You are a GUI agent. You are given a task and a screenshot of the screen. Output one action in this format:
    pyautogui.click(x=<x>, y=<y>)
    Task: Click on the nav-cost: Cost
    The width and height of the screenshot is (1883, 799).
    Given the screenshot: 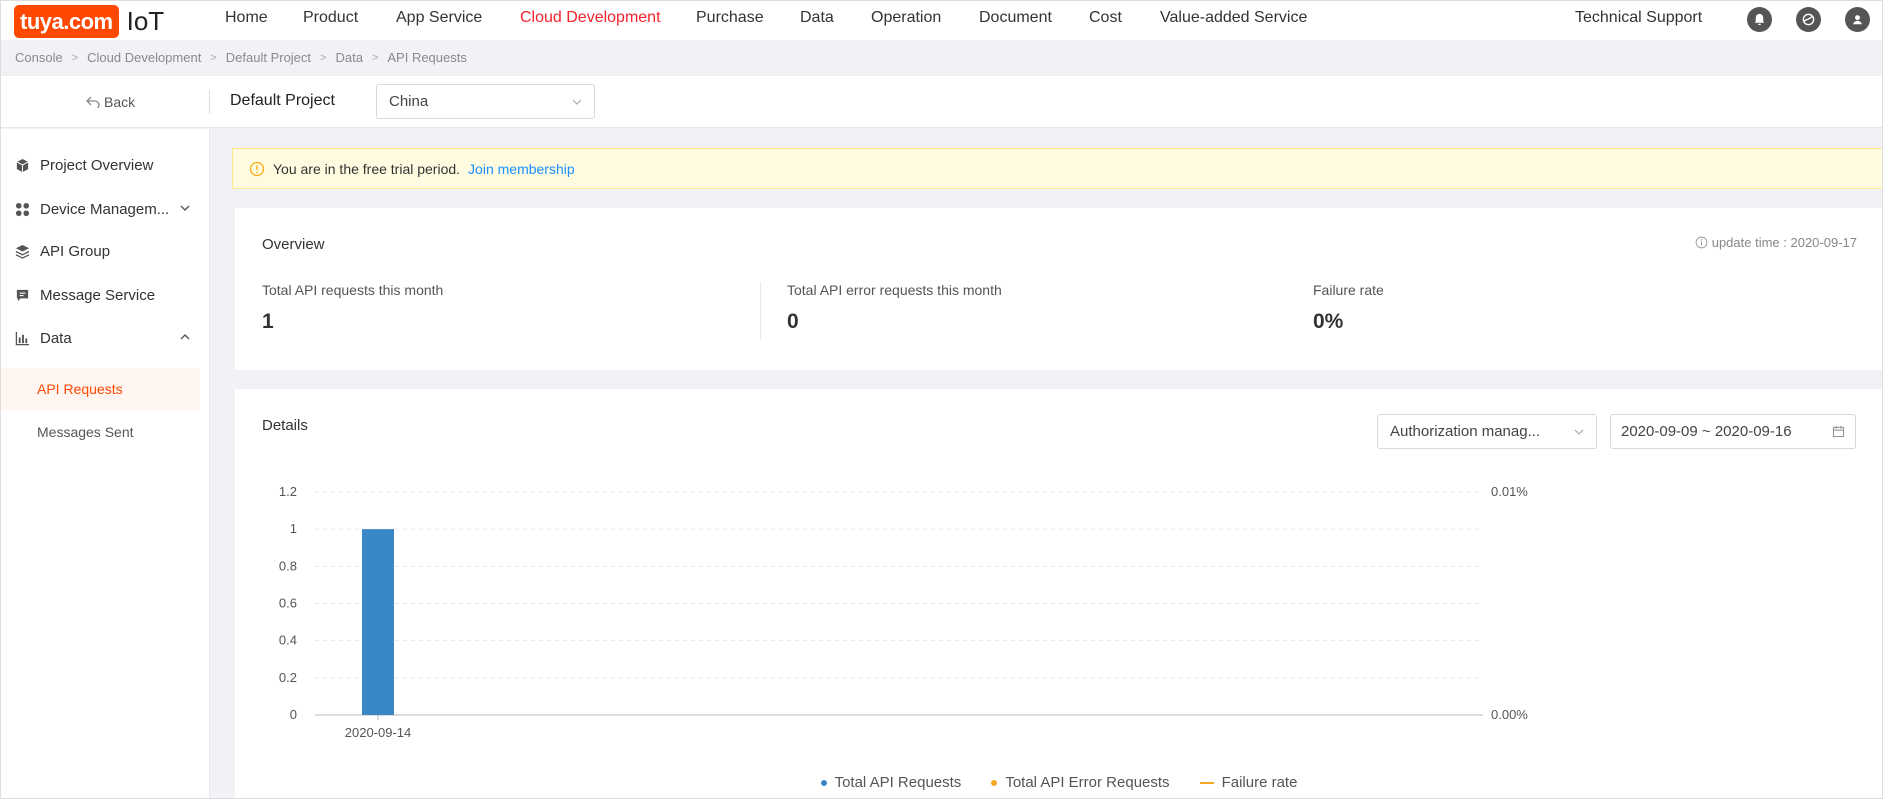 What is the action you would take?
    pyautogui.click(x=1105, y=18)
    